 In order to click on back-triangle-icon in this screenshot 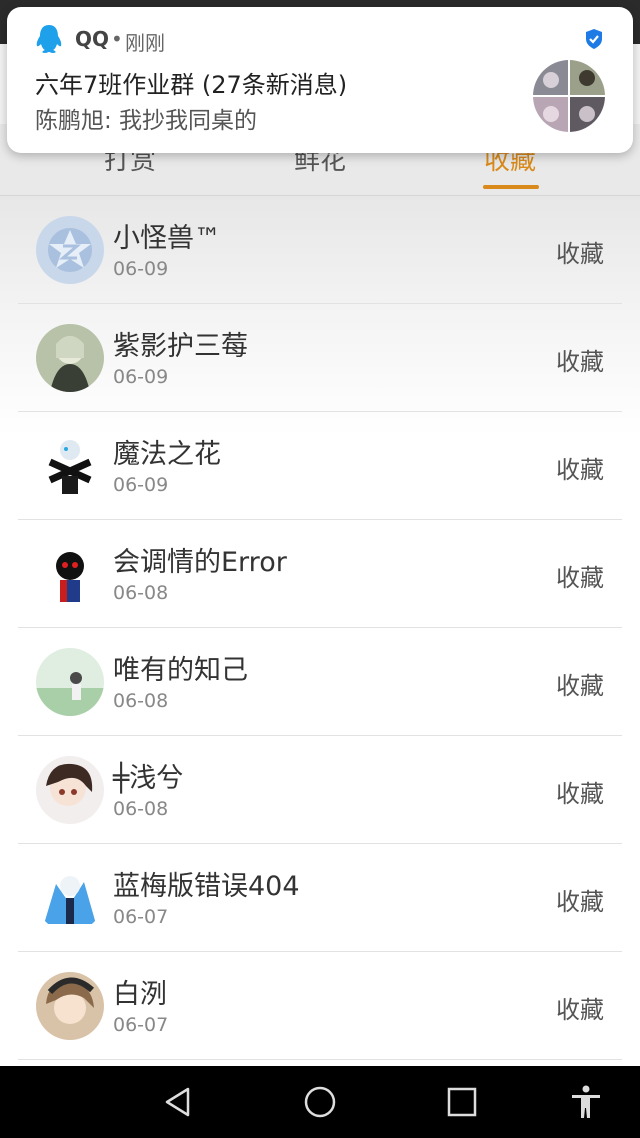, I will do `click(178, 1102)`.